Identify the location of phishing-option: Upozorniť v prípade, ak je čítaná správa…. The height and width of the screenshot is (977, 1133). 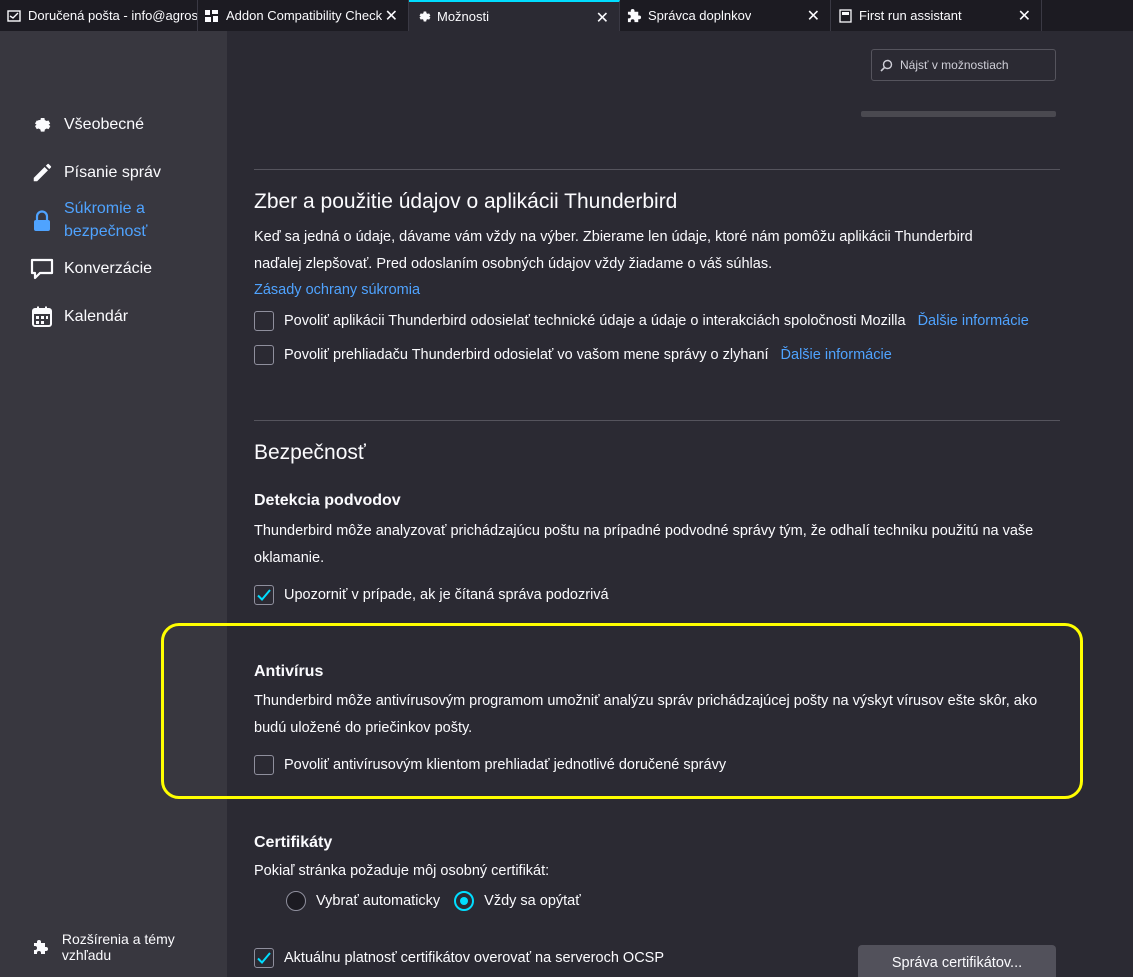
(431, 595).